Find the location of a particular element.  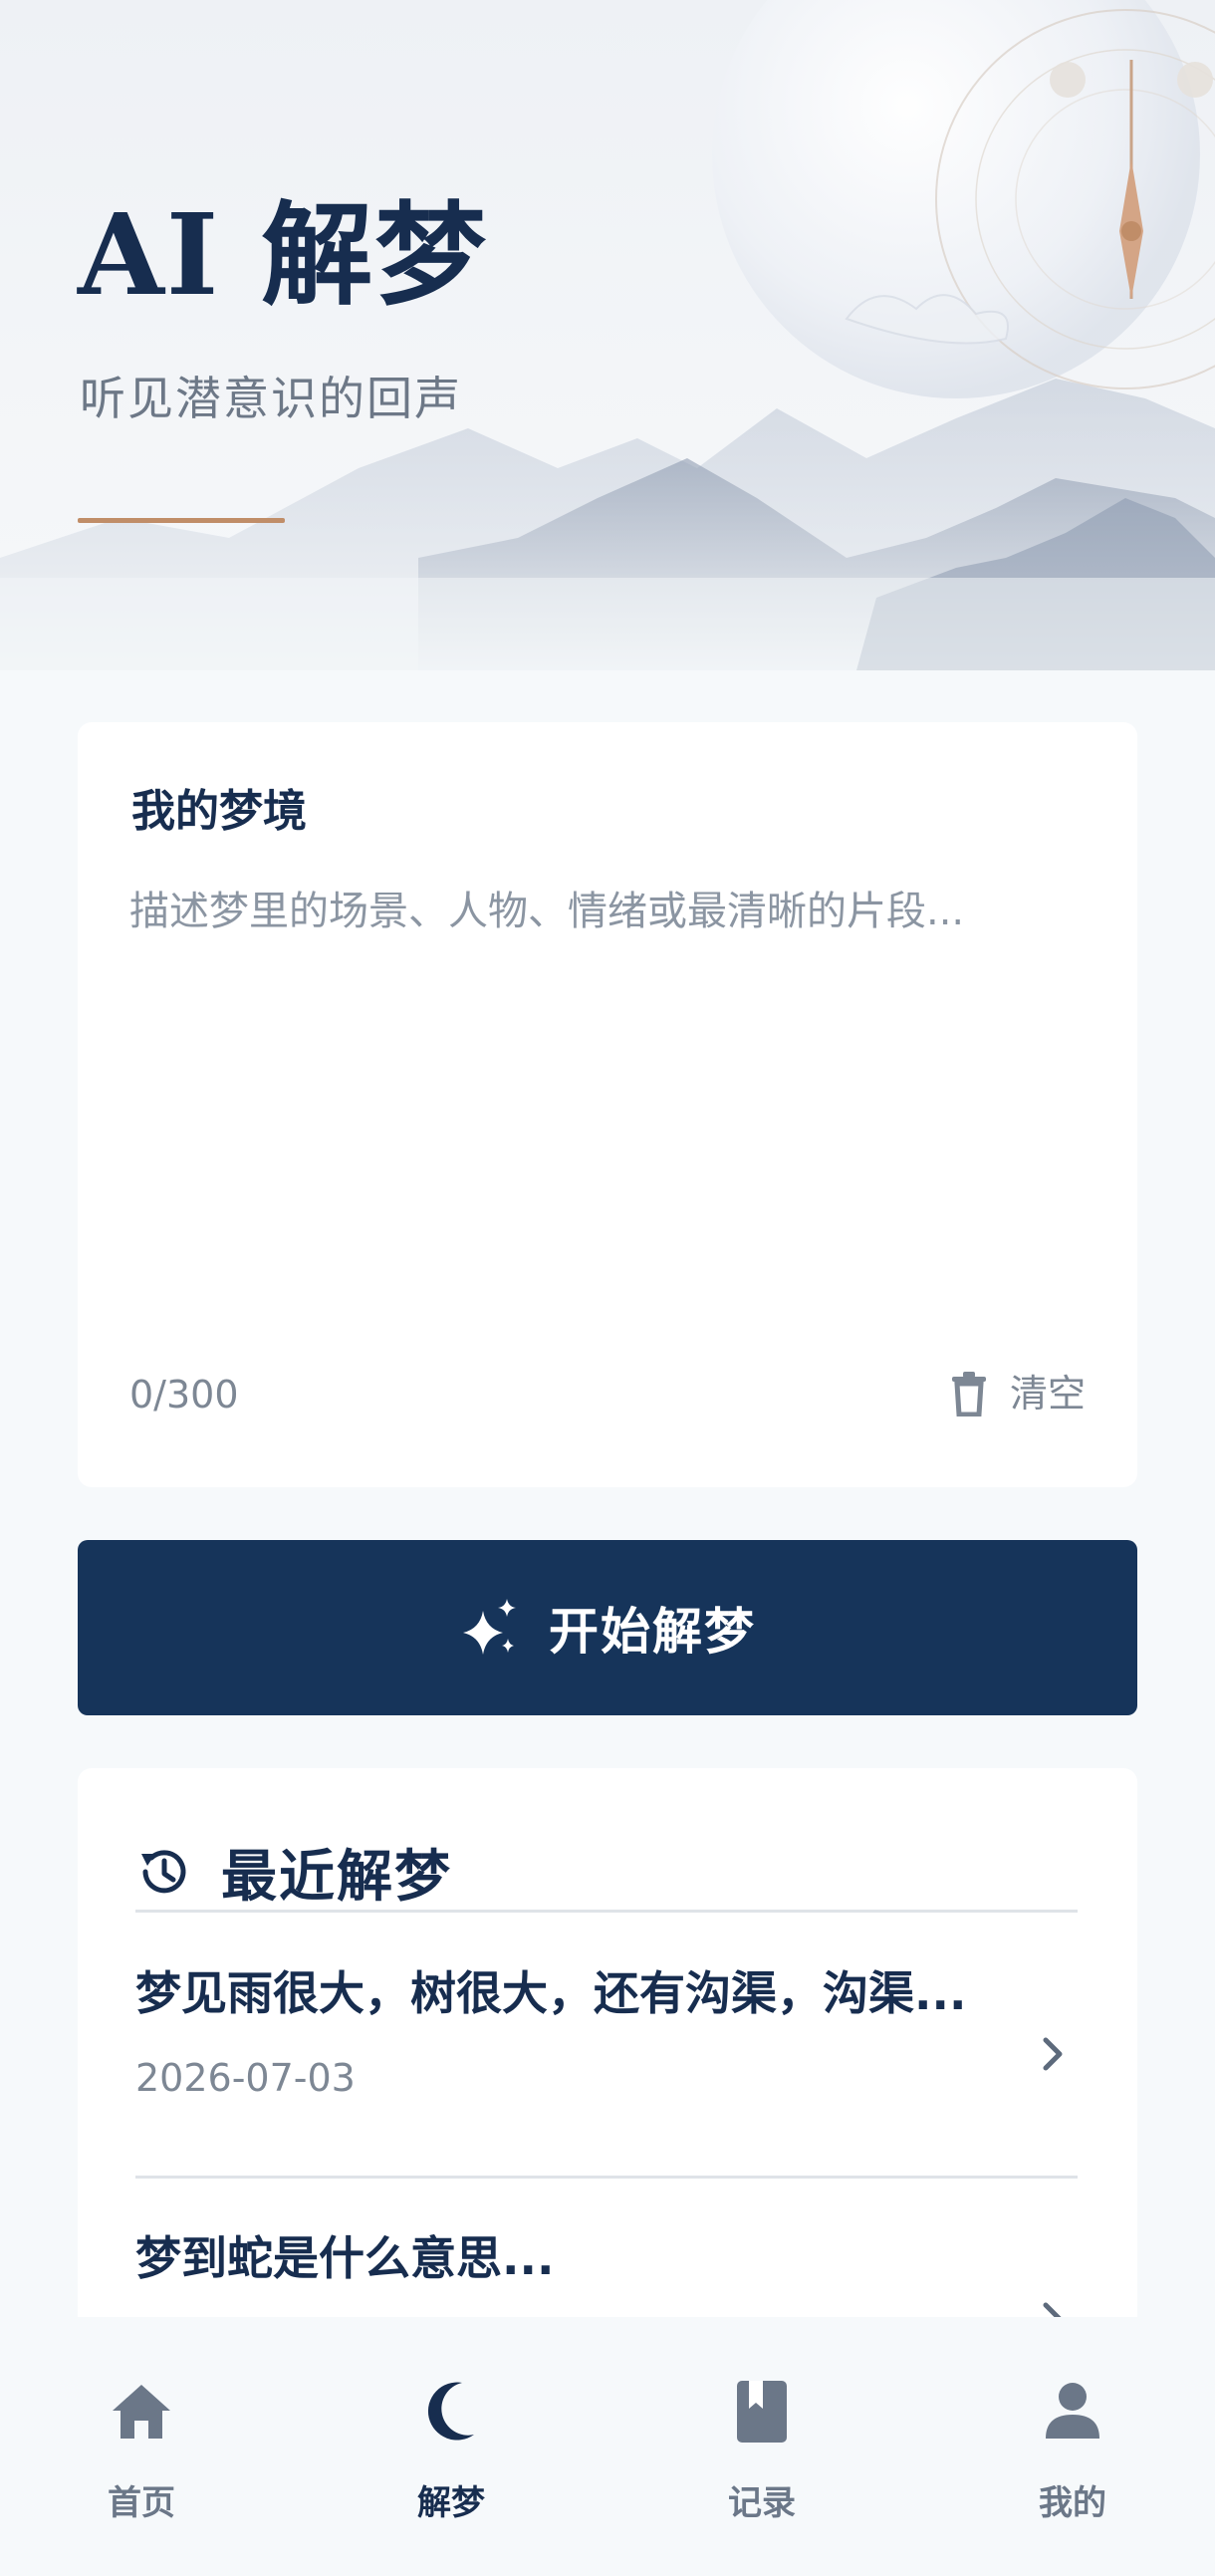

char-counter: 0/300 is located at coordinates (184, 1395).